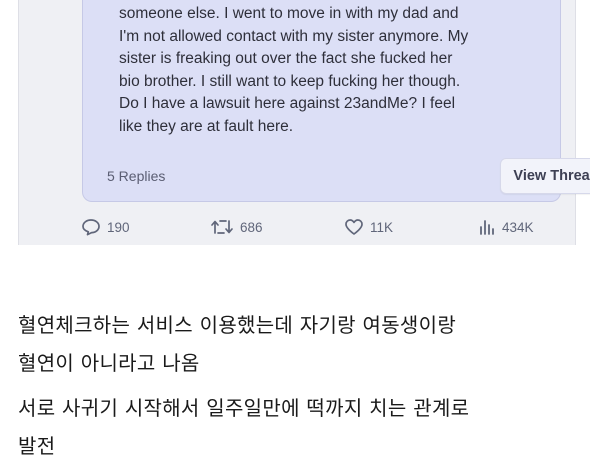  I want to click on comment-count: 190, so click(118, 227).